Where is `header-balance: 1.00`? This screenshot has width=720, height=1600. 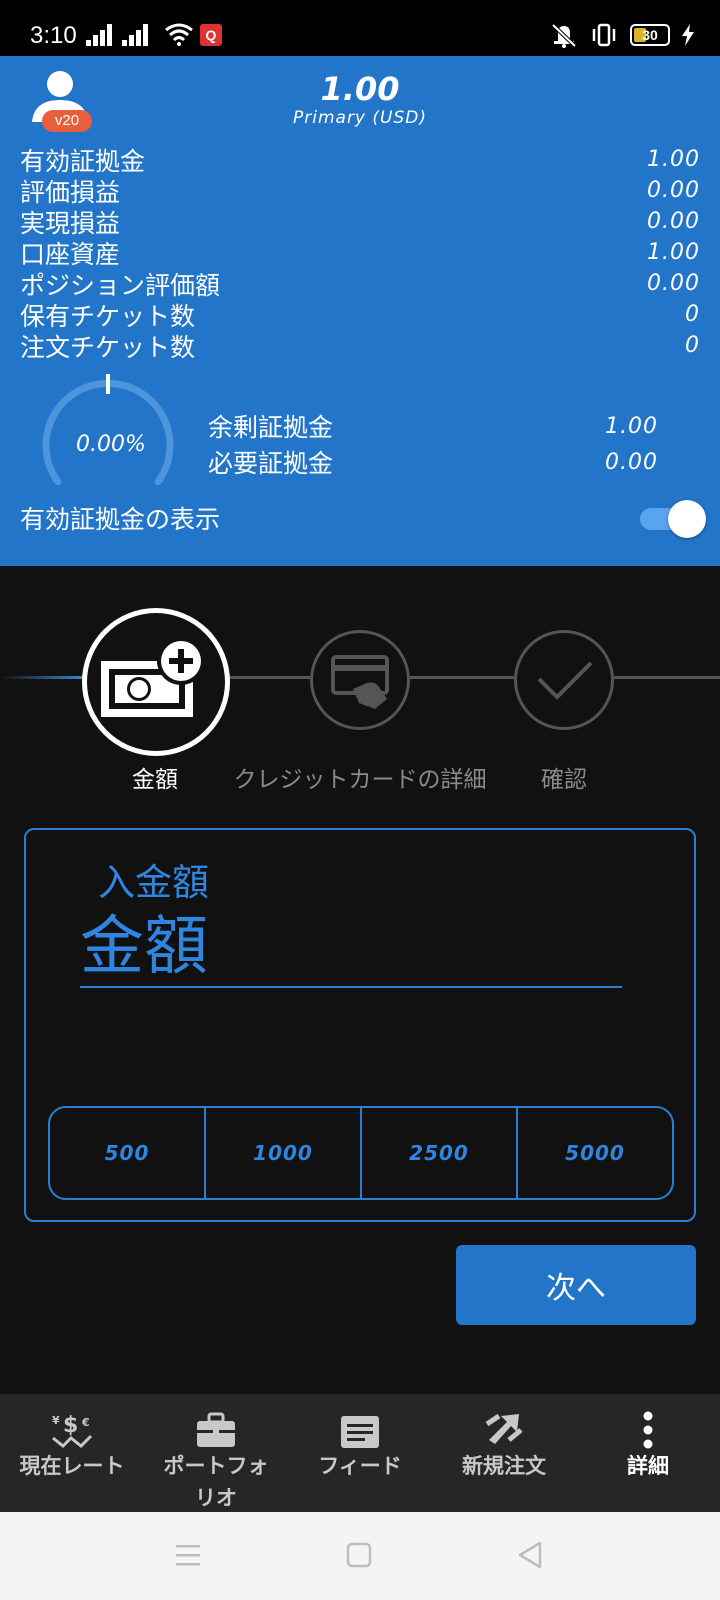
header-balance: 1.00 is located at coordinates (360, 89).